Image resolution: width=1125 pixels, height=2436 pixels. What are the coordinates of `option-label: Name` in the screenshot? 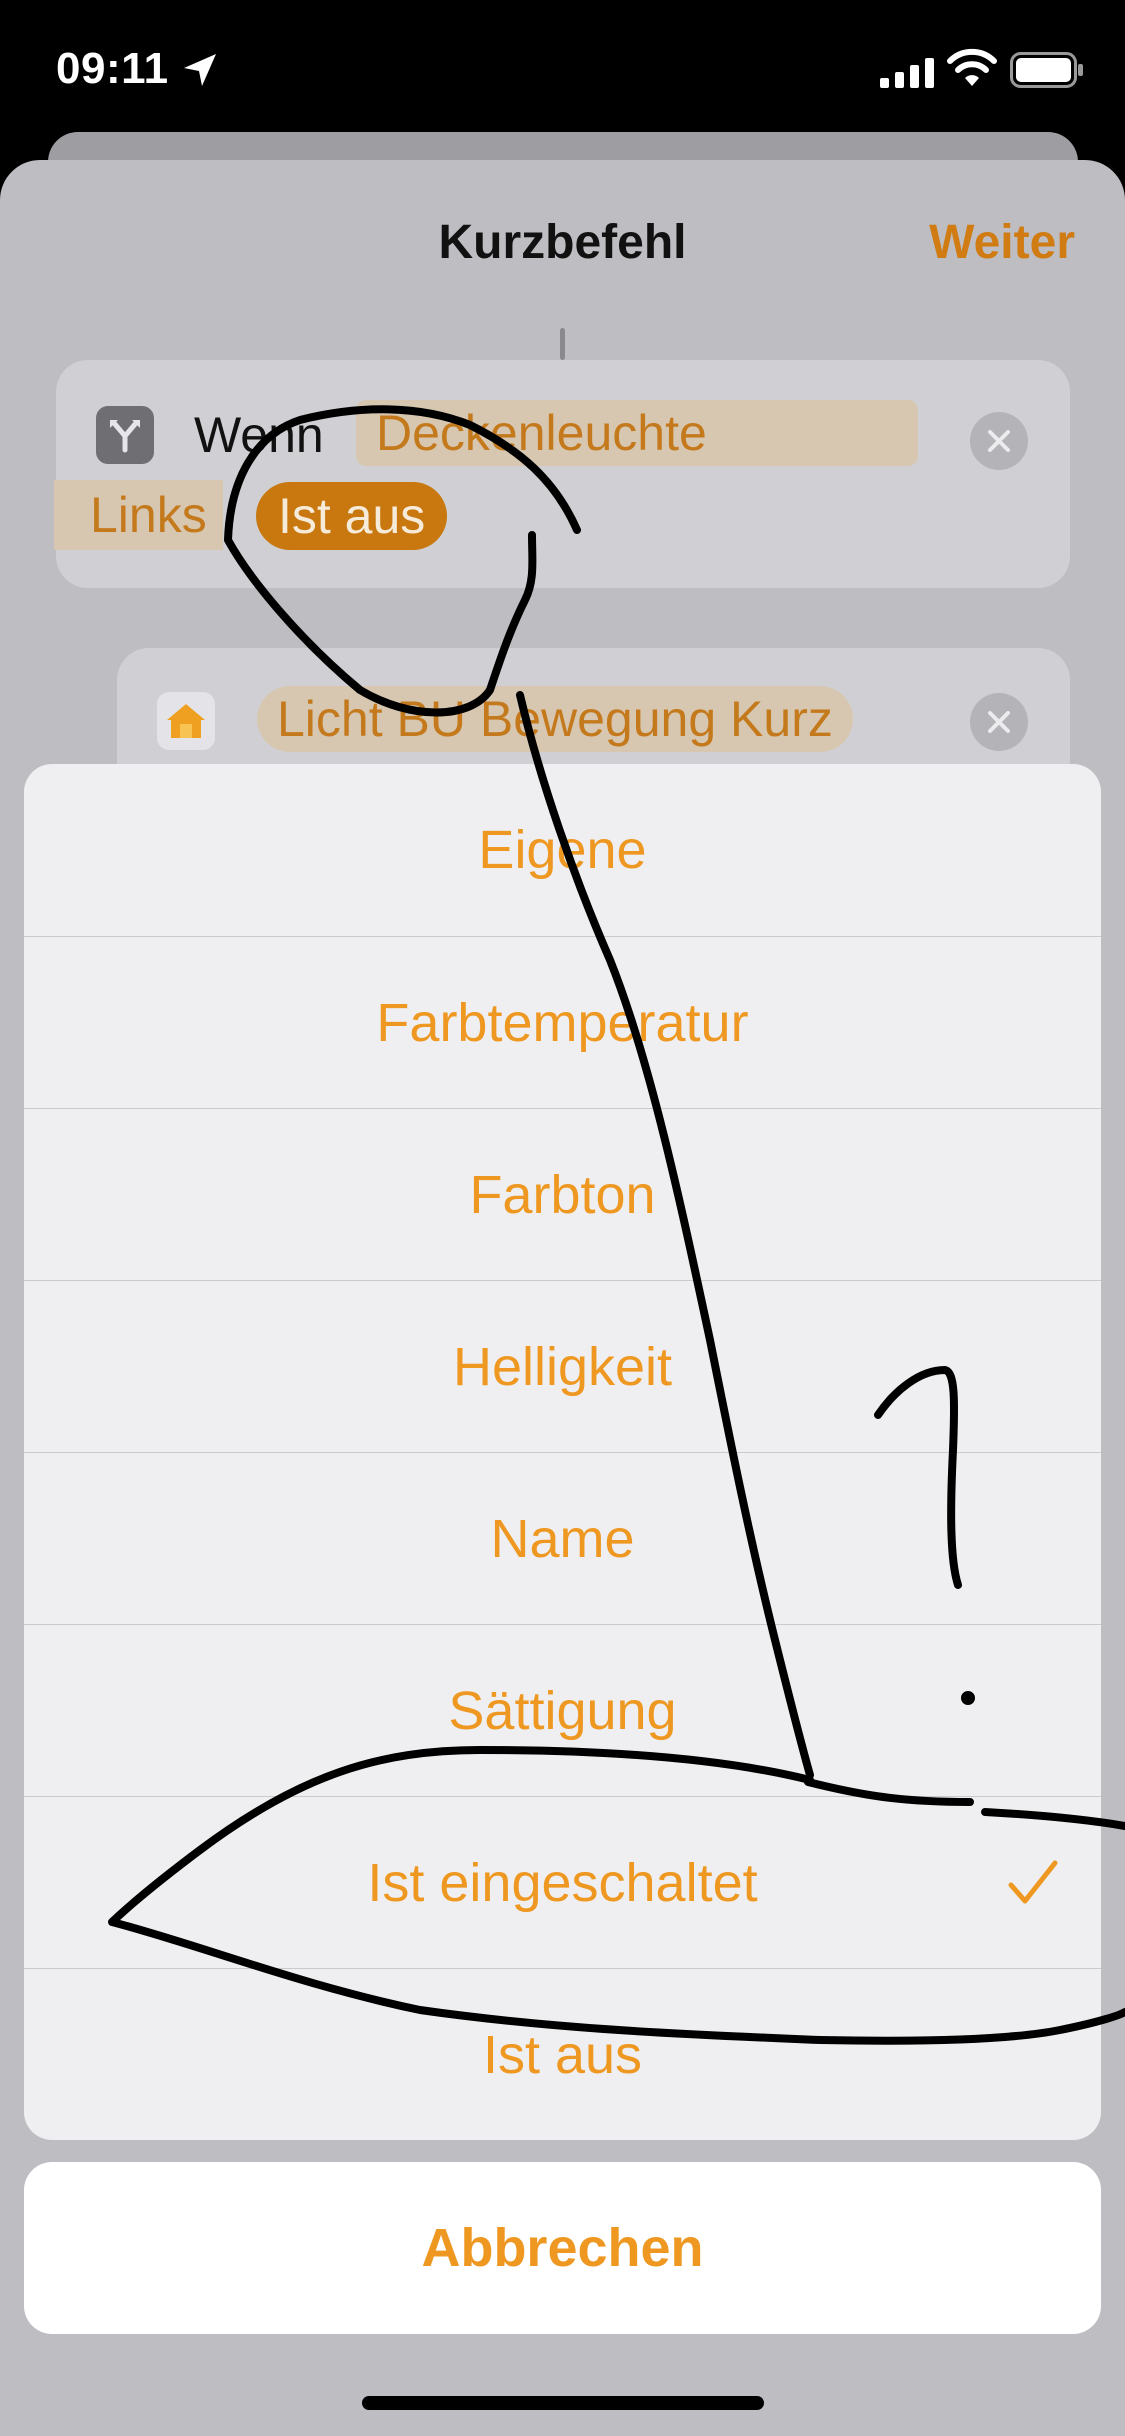 It's located at (562, 1539).